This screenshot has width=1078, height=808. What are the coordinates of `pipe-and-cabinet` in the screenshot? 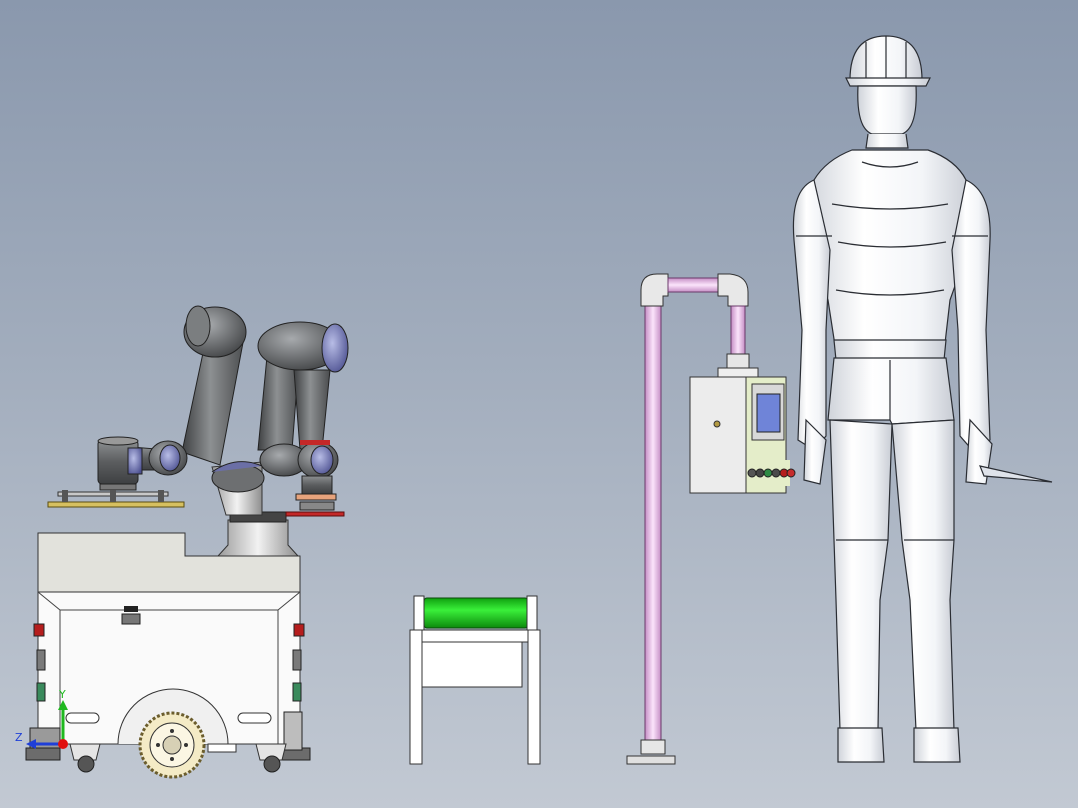 It's located at (711, 519).